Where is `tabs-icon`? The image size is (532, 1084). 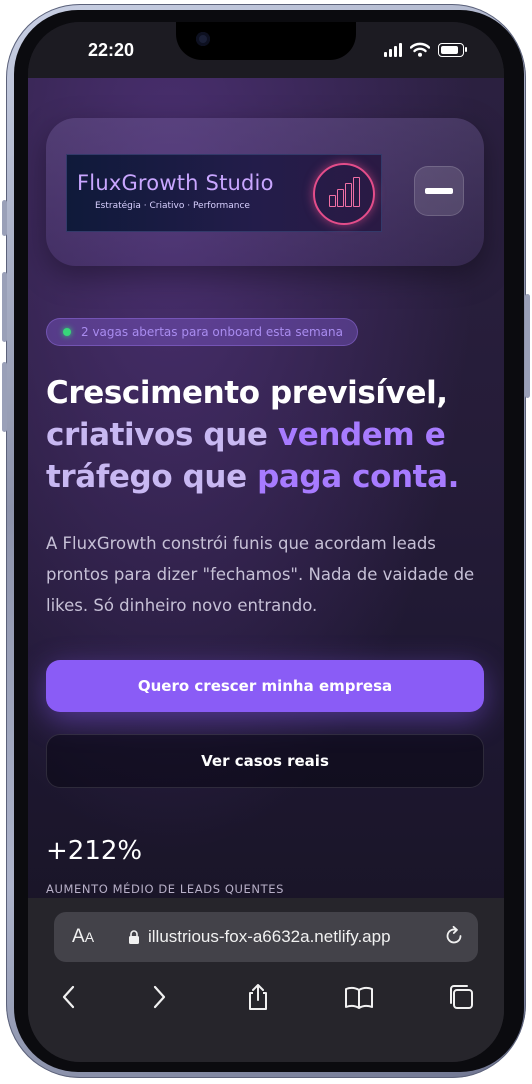
tabs-icon is located at coordinates (461, 997).